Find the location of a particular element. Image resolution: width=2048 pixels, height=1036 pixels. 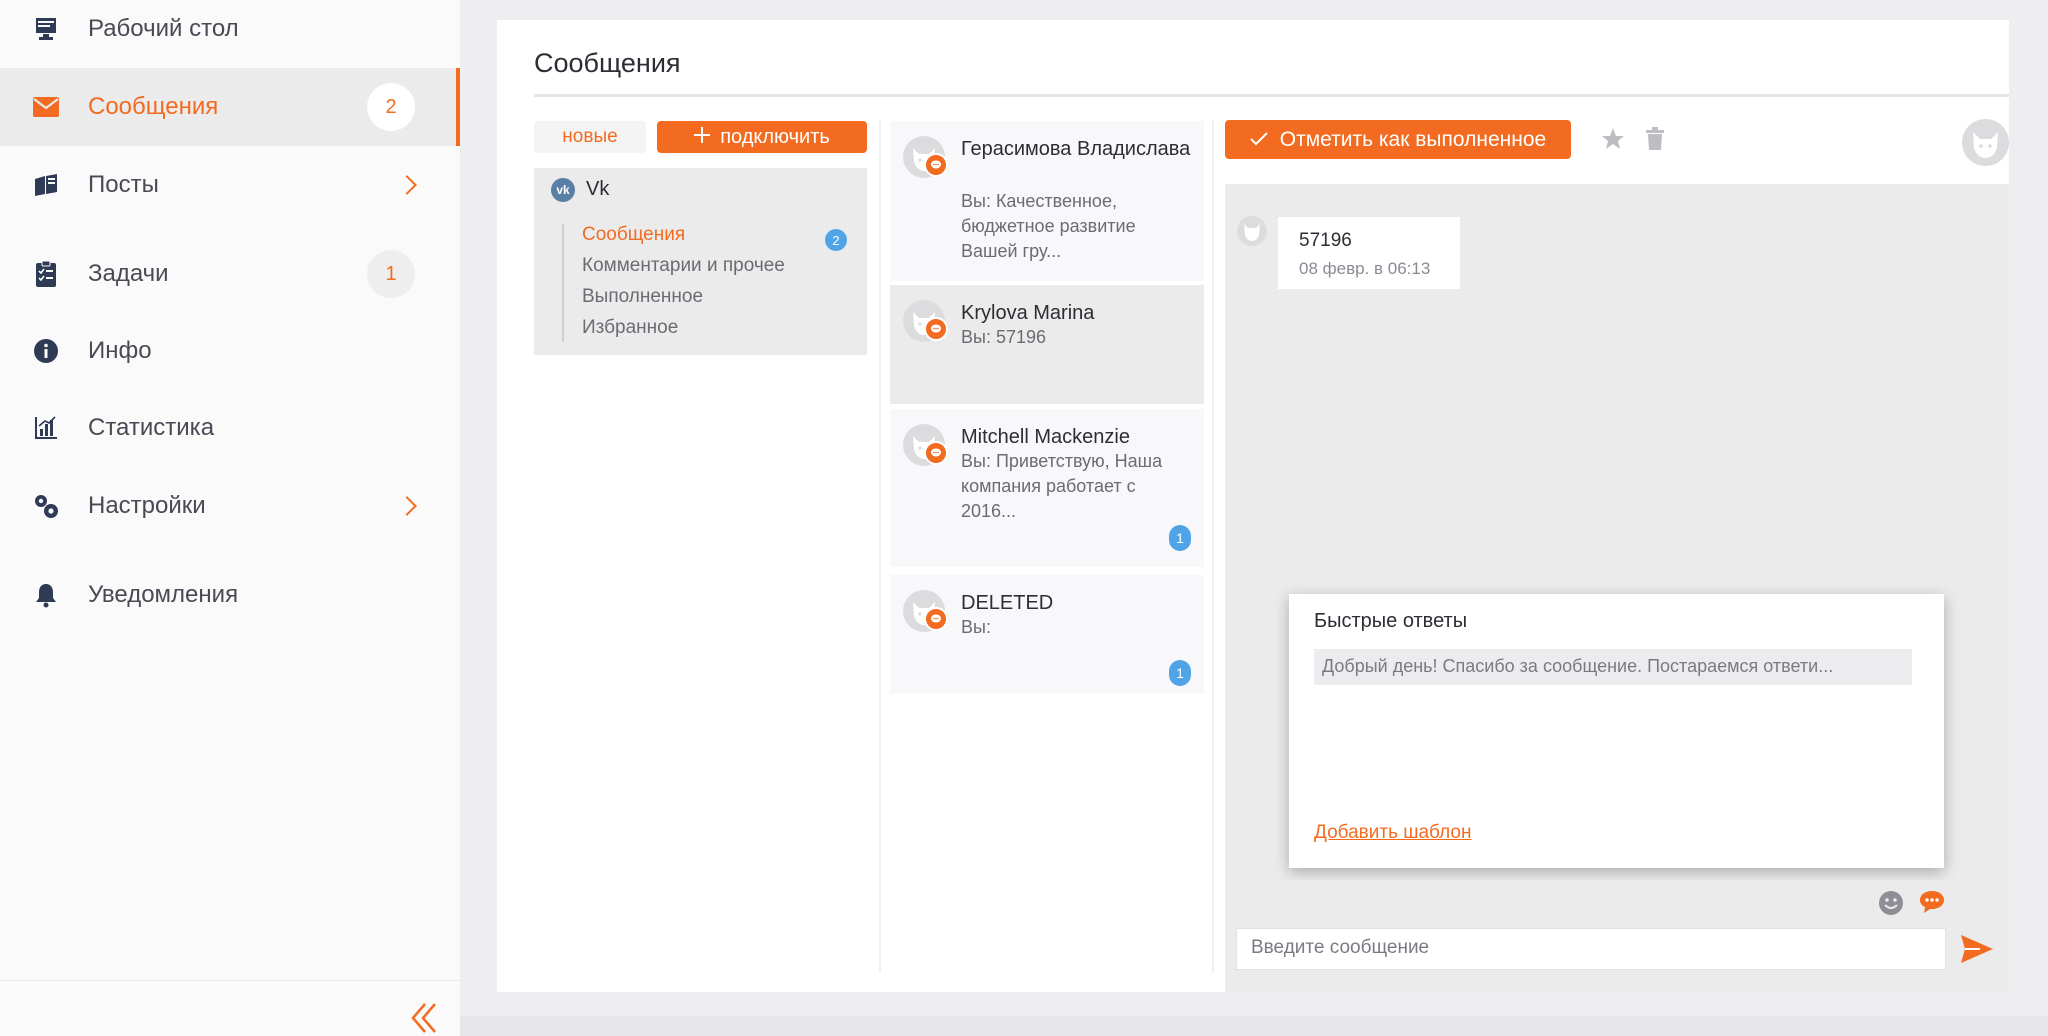

sidebar-item-label: Посты is located at coordinates (123, 184).